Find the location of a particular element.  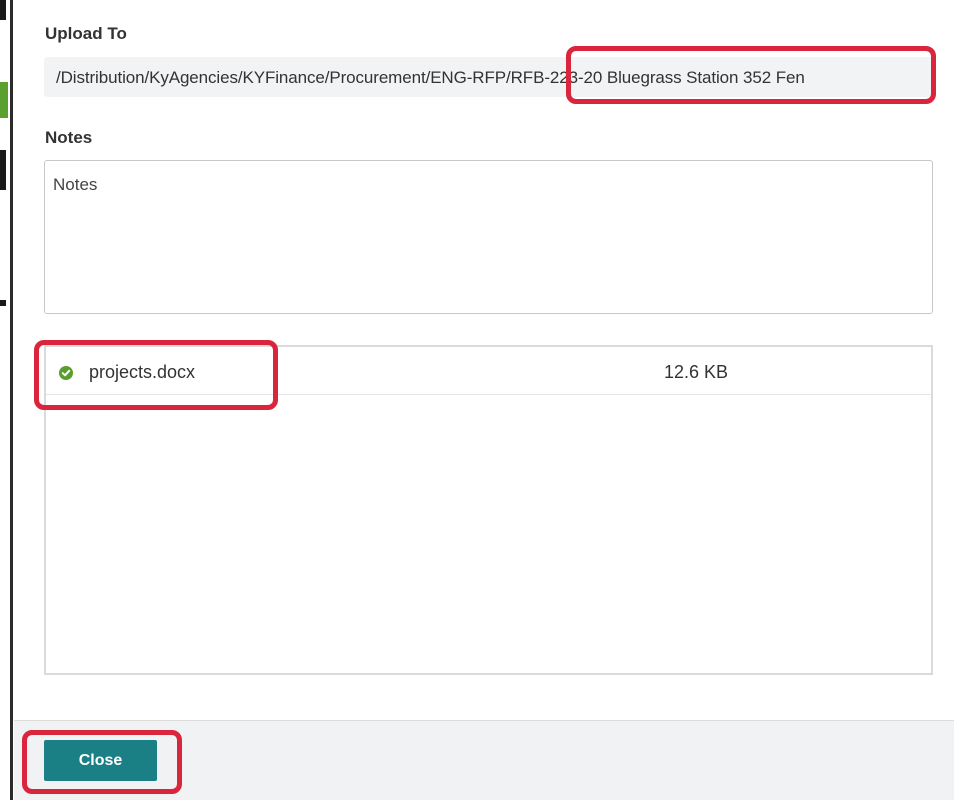

dialog-footer: Close is located at coordinates (484, 762).